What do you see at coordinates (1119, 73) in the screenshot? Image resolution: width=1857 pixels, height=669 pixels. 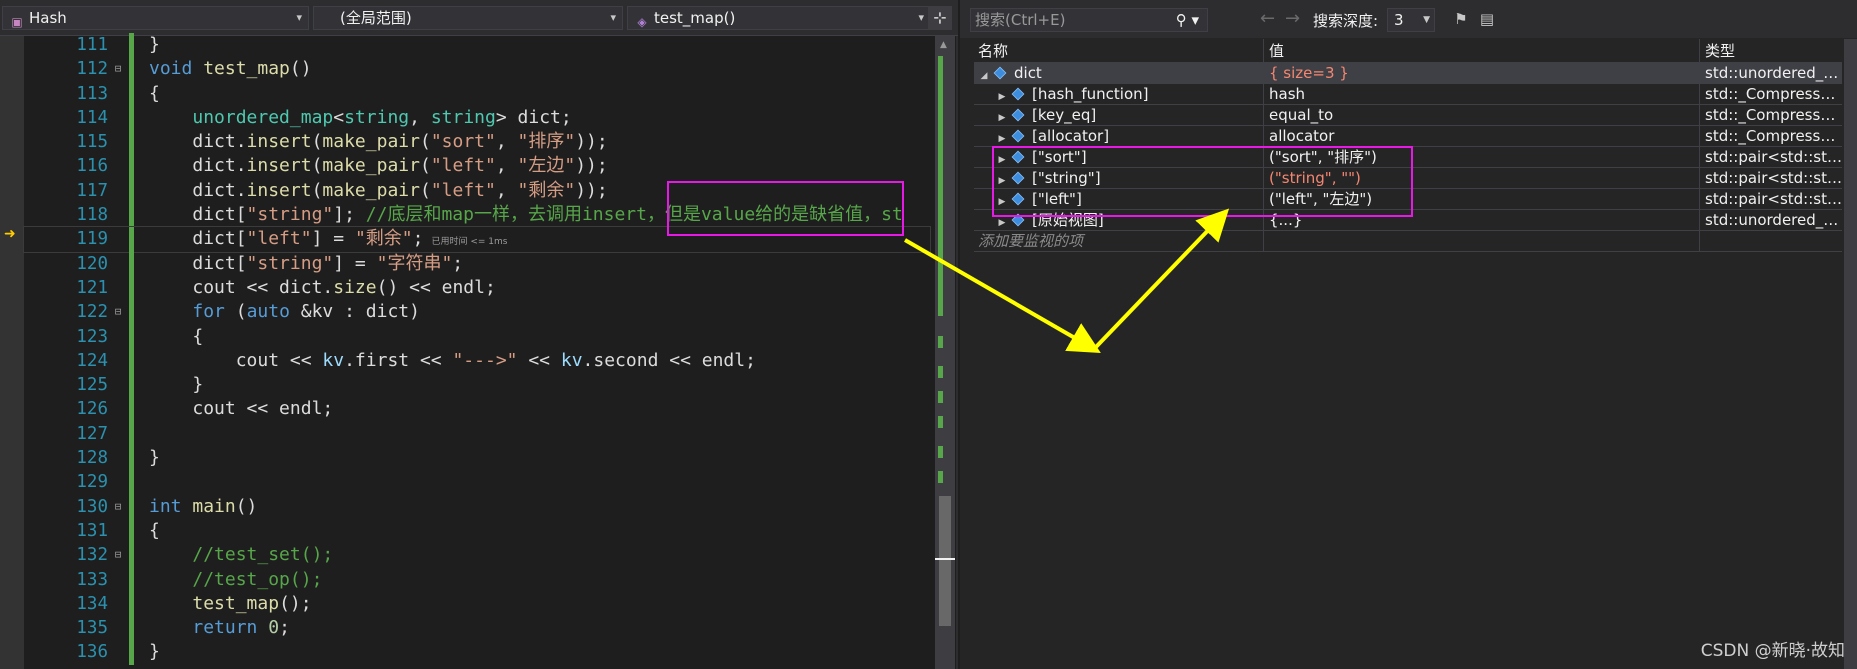 I see `watch-name-cell: ◢ dict` at bounding box center [1119, 73].